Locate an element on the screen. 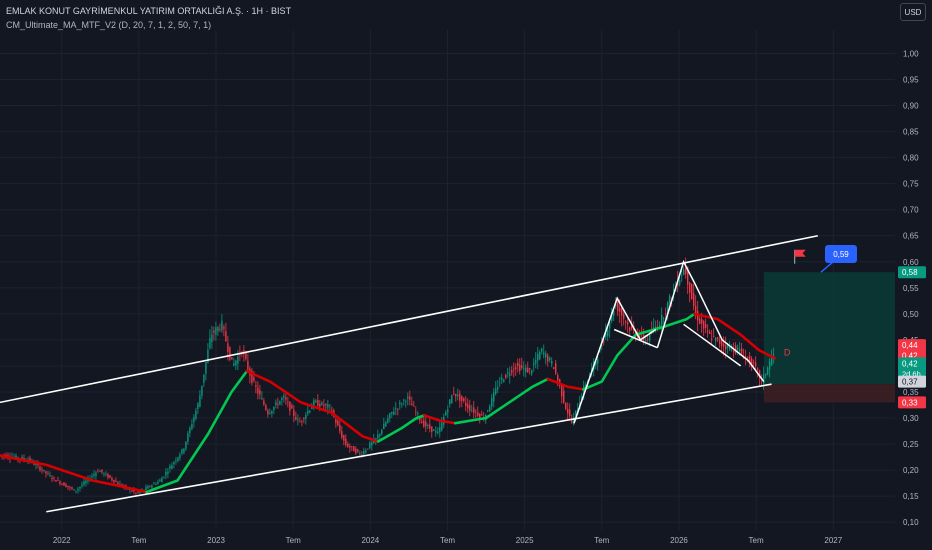  price-tick-label: 0,75 is located at coordinates (911, 184).